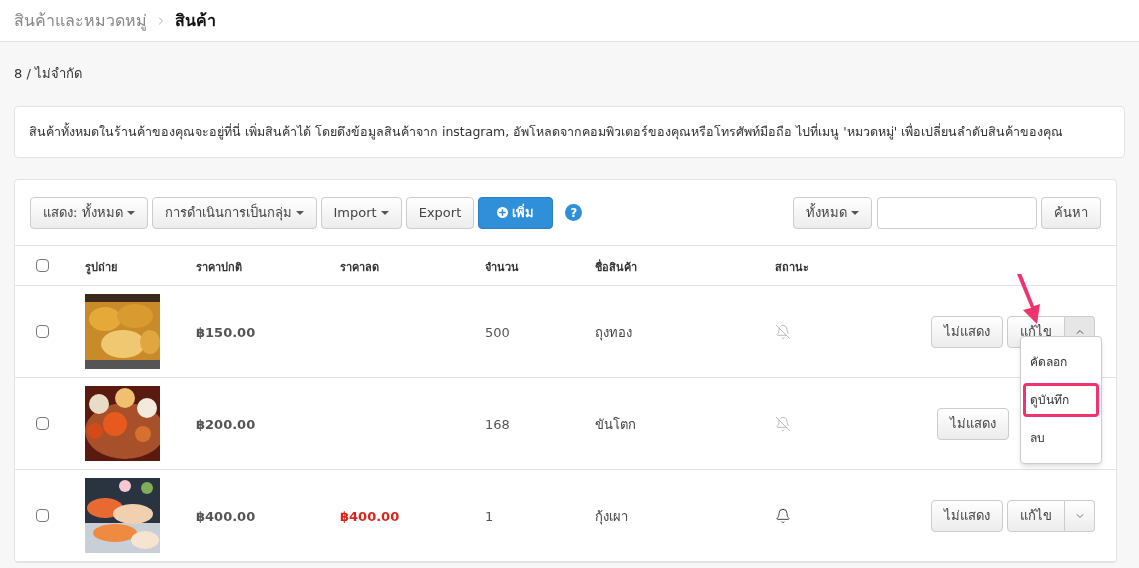 The width and height of the screenshot is (1139, 568). I want to click on regular-price: ฿150.00, so click(226, 332).